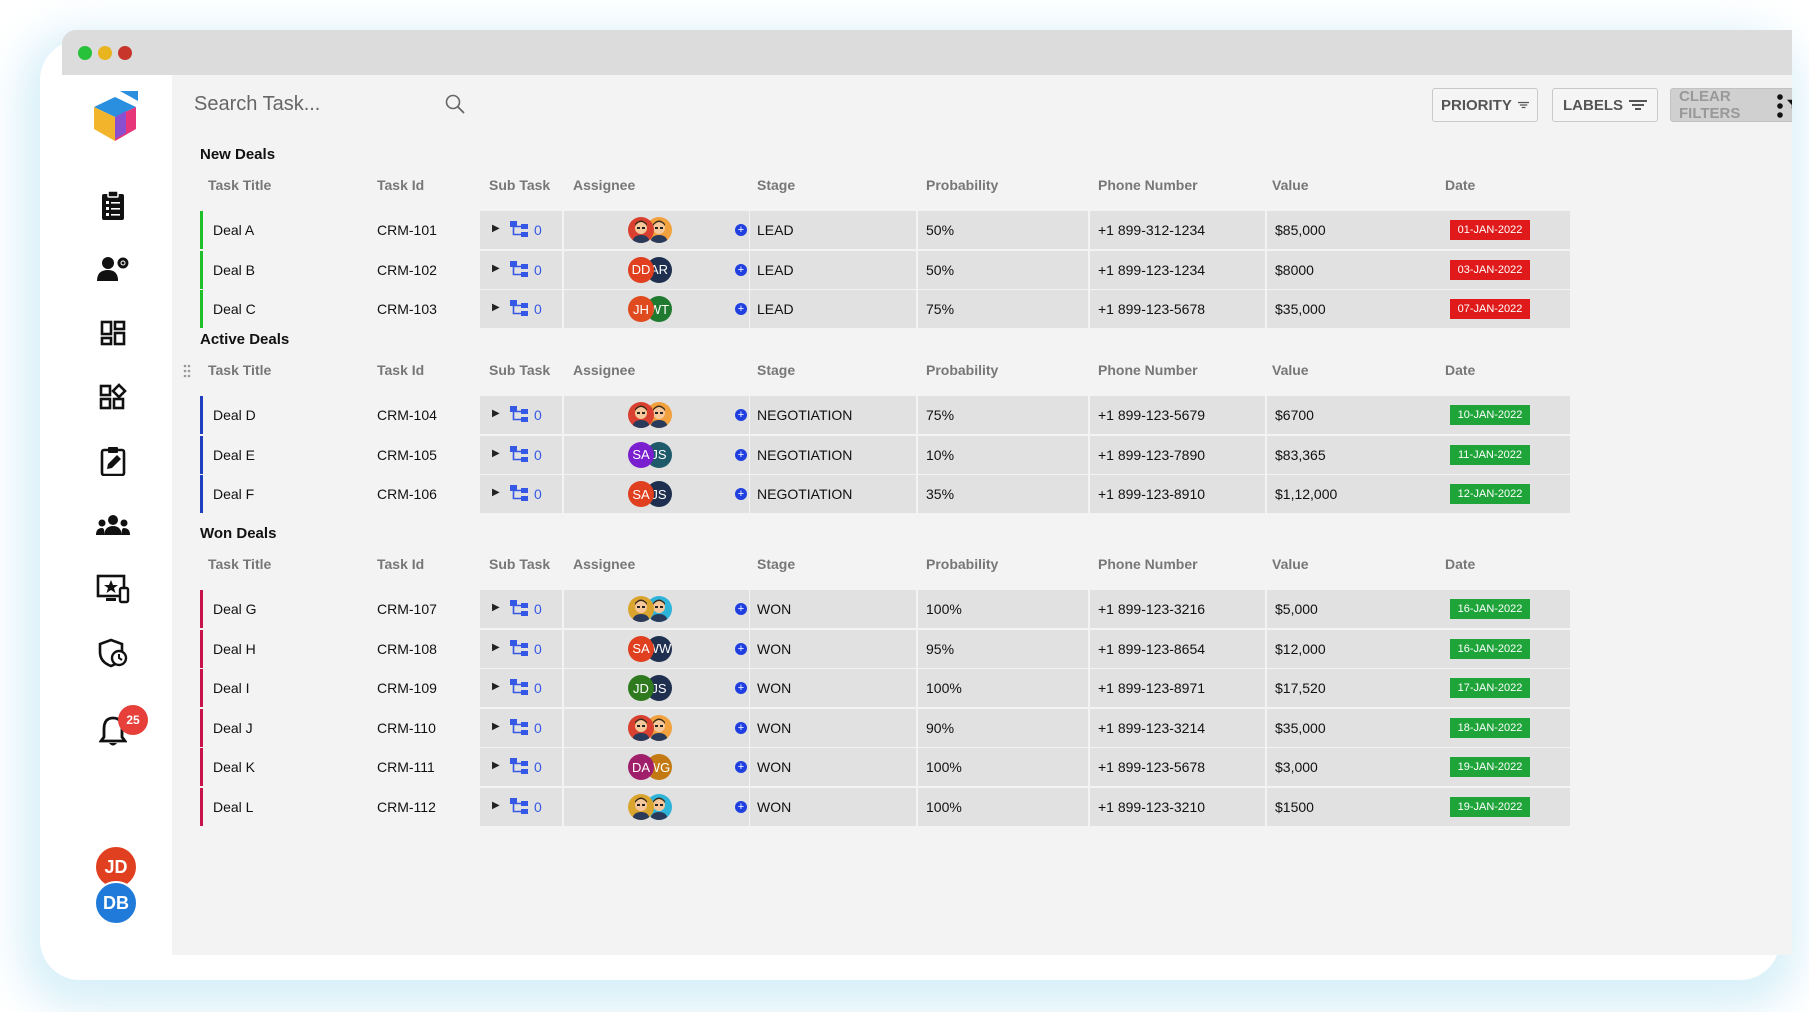 This screenshot has width=1809, height=1012. I want to click on task-title: Deal G, so click(235, 609).